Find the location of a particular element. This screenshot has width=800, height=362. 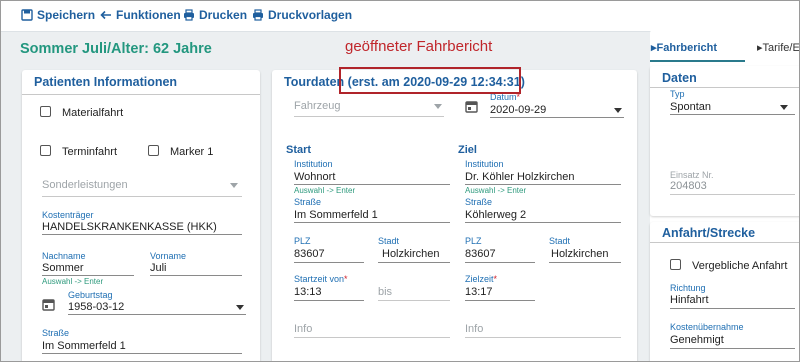

goal-institution-label: Institution is located at coordinates (484, 164).